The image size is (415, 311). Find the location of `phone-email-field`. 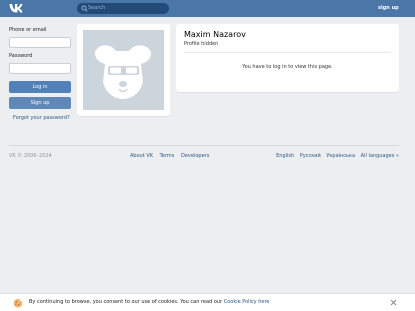

phone-email-field is located at coordinates (40, 42).